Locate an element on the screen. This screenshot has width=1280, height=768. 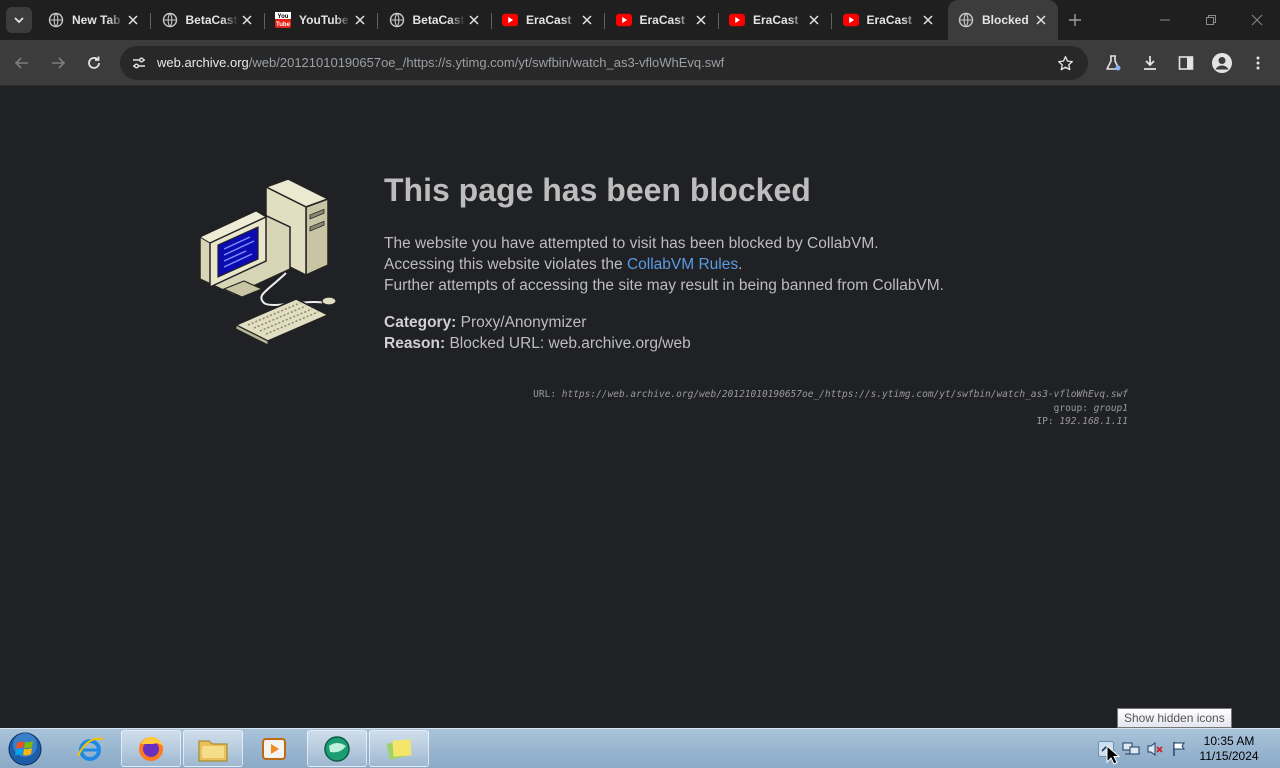
taskbar-media-player is located at coordinates (274, 748).